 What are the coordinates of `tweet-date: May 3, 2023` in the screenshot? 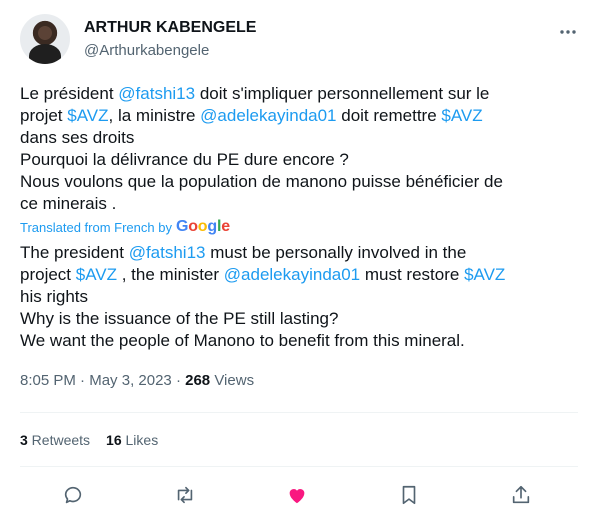 It's located at (130, 380).